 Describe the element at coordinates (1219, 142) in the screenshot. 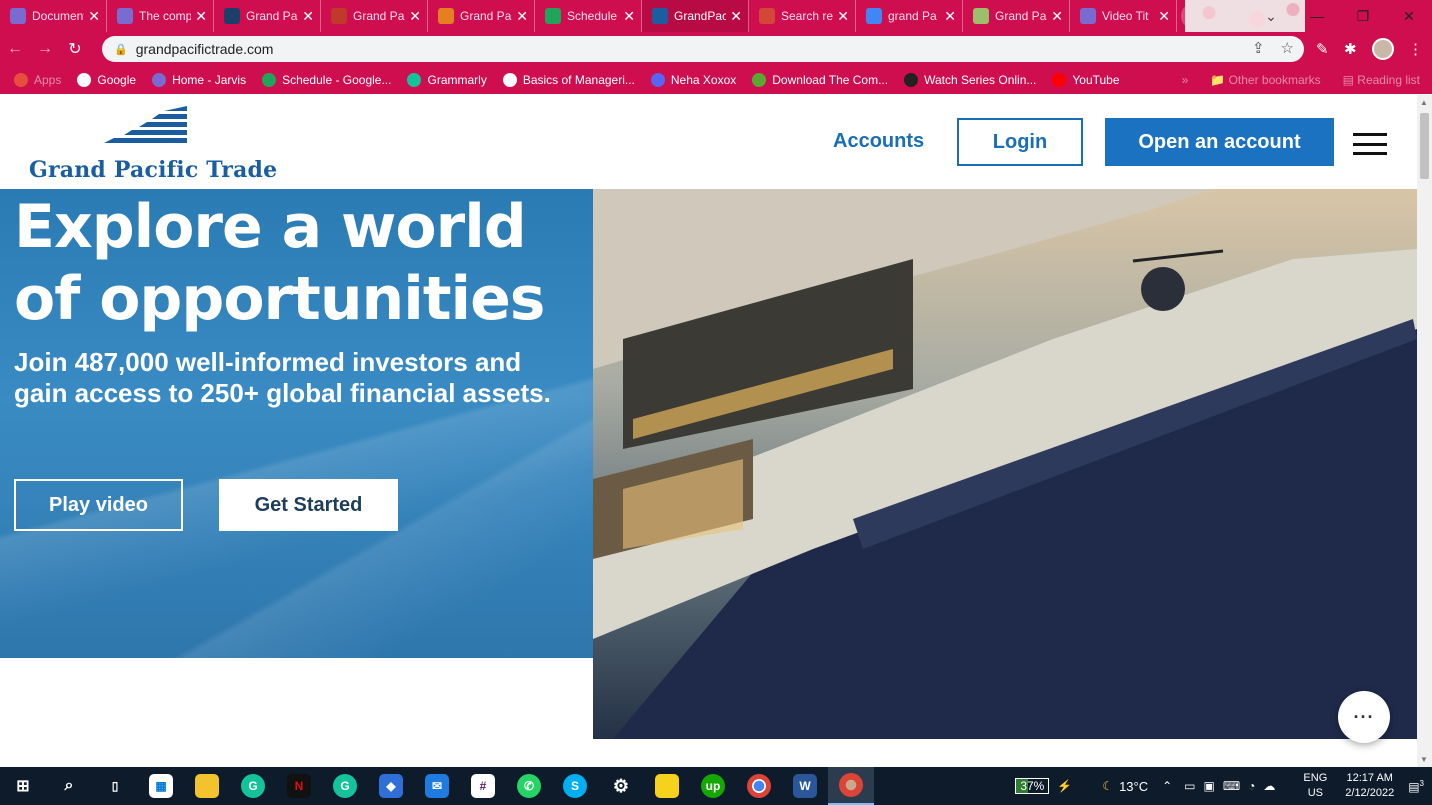

I see `open-account-button: Open an account` at that location.